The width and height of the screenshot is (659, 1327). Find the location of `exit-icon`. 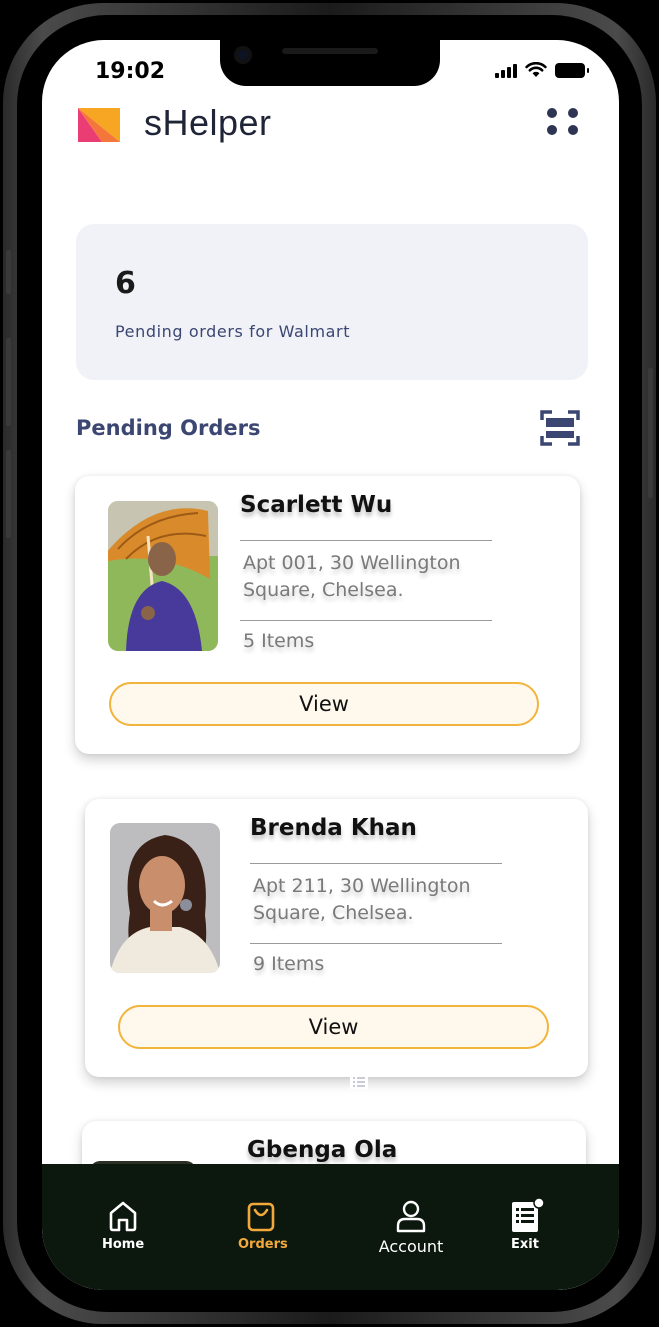

exit-icon is located at coordinates (528, 1215).